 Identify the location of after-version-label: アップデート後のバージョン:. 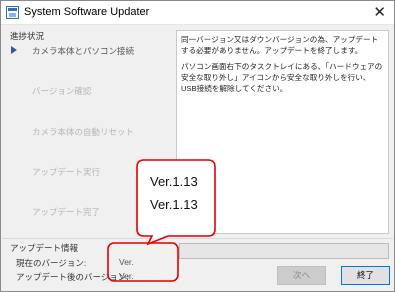
(72, 277).